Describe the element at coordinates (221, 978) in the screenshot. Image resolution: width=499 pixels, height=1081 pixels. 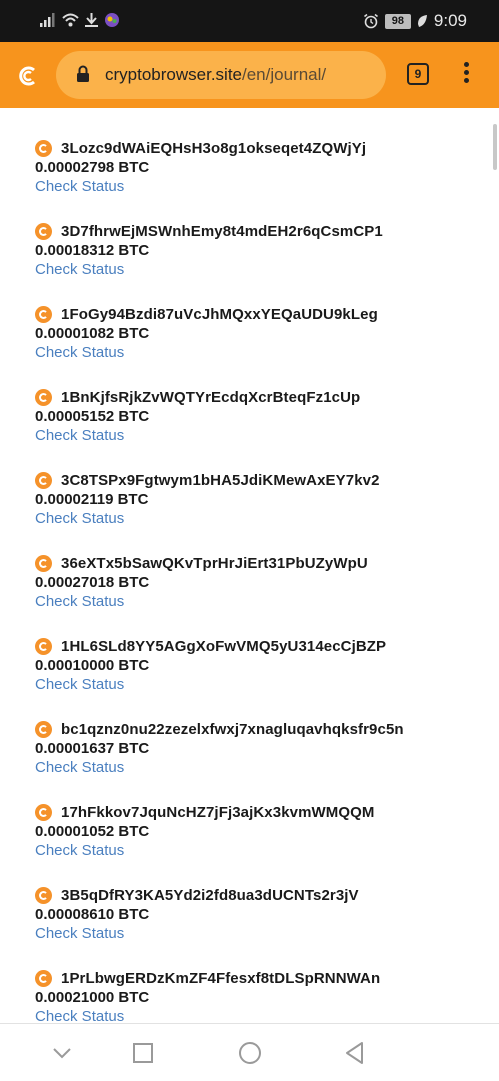
I see `wallet-address: 1PrLbwgERDzKmZF4Ffesxf8tDLSpRNNWAn` at that location.